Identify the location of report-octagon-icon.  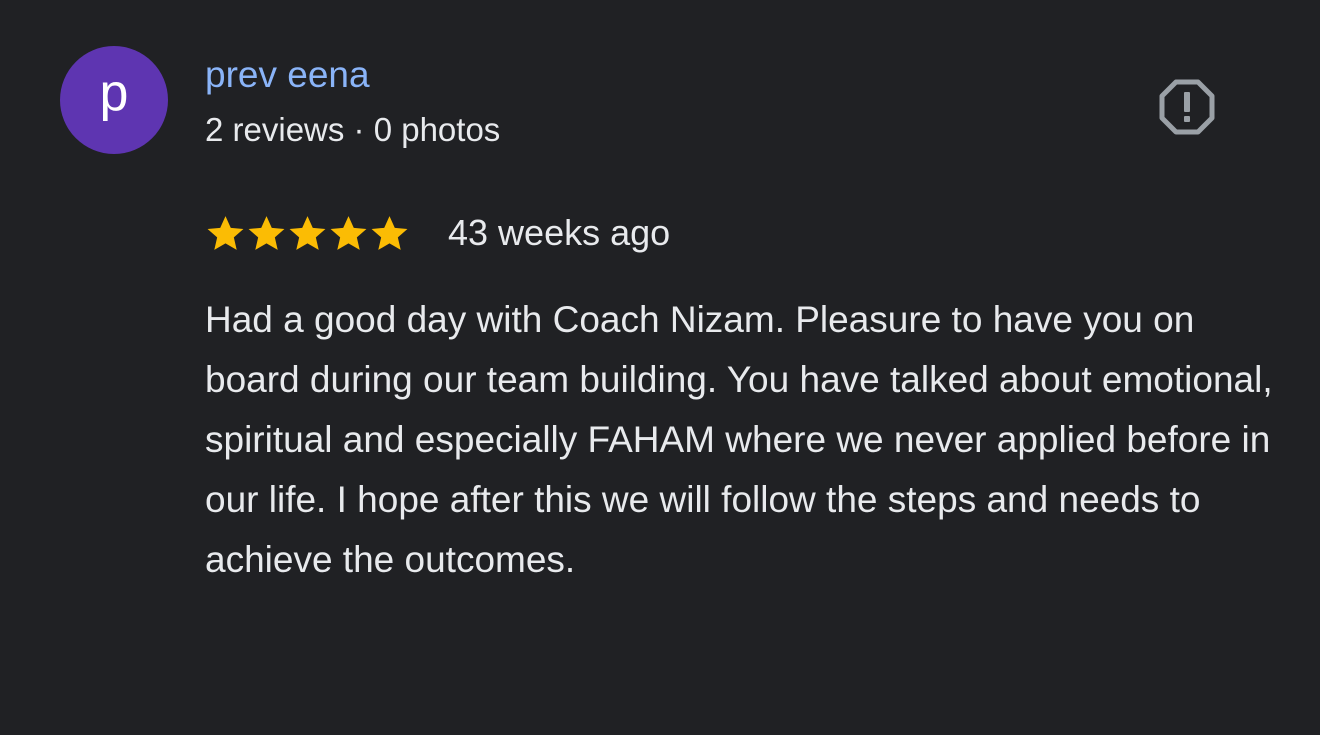
(1187, 107).